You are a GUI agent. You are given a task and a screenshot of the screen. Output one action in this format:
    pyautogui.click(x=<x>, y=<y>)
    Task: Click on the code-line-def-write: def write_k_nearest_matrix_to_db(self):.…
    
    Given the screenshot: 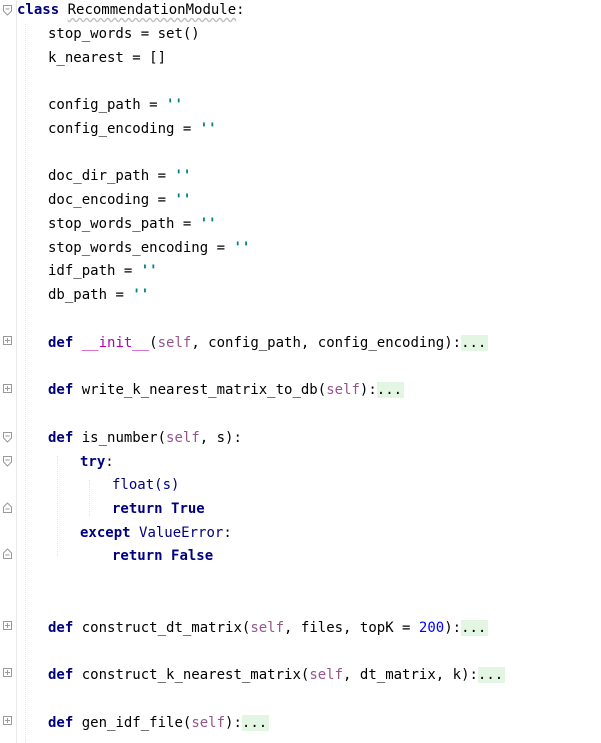 What is the action you would take?
    pyautogui.click(x=226, y=390)
    